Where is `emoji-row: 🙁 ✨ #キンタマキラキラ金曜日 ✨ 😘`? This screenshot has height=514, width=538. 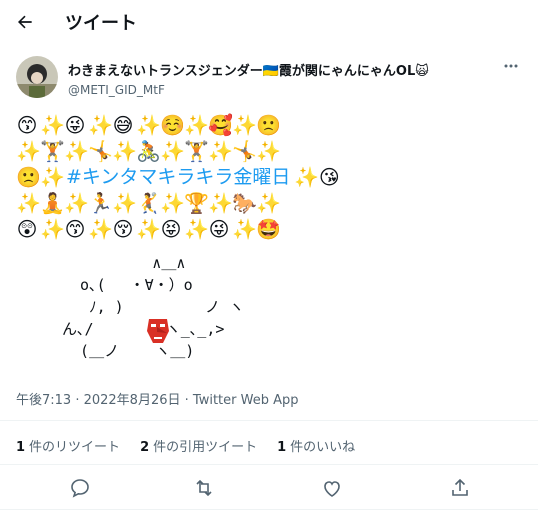 emoji-row: 🙁 ✨ #キンタマキラキラ金曜日 ✨ 😘 is located at coordinates (181, 177).